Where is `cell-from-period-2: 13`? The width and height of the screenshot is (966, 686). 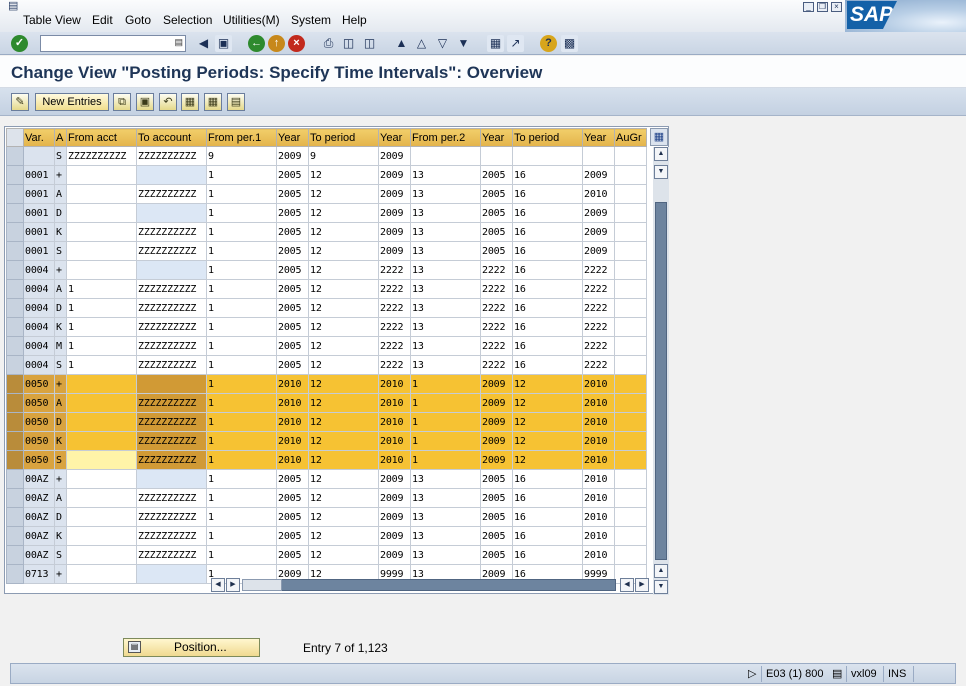 cell-from-period-2: 13 is located at coordinates (445, 327).